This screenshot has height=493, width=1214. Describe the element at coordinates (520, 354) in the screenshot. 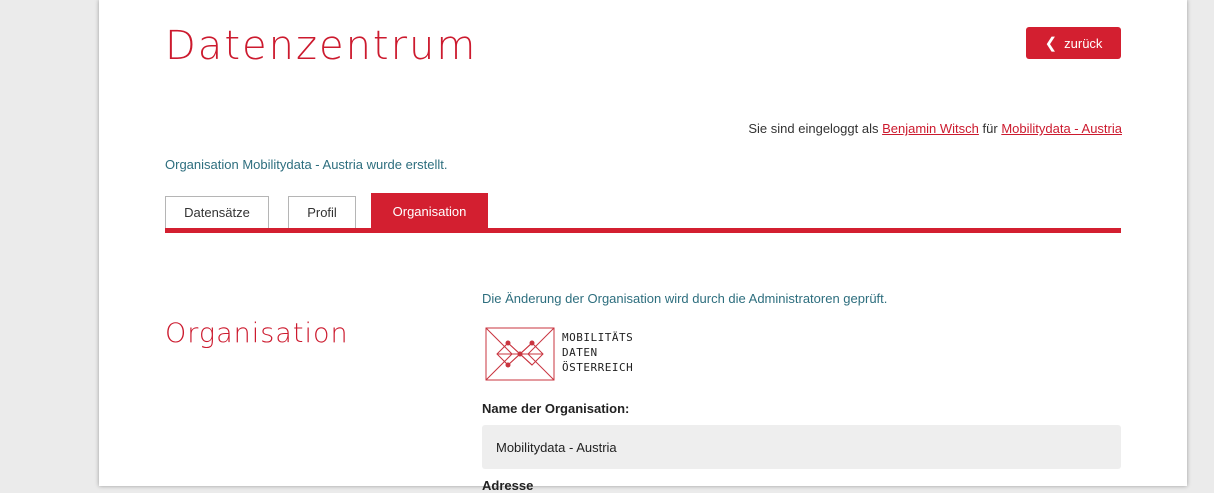

I see `mobilitaets-daten-logo-icon` at that location.